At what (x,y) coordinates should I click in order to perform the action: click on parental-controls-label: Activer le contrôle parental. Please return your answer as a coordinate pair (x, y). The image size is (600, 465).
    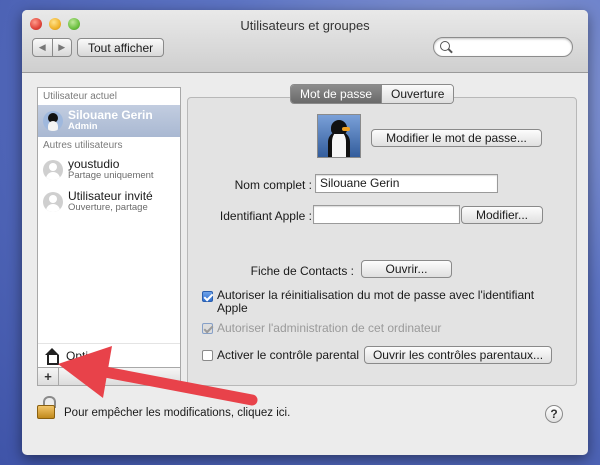
    Looking at the image, I should click on (288, 355).